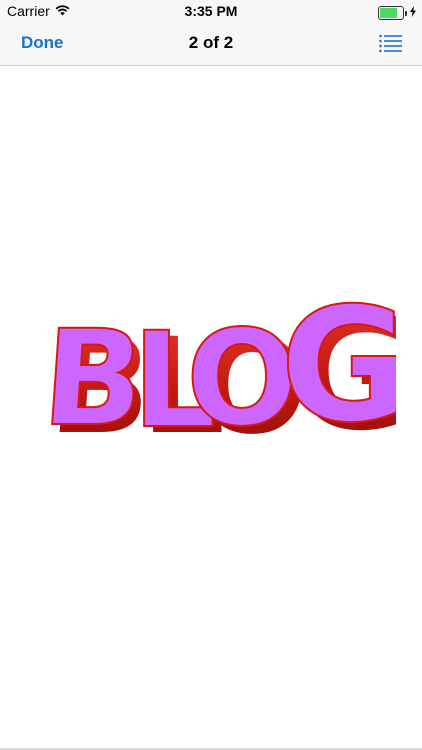 Image resolution: width=422 pixels, height=750 pixels. Describe the element at coordinates (388, 13) in the screenshot. I see `battery-level` at that location.